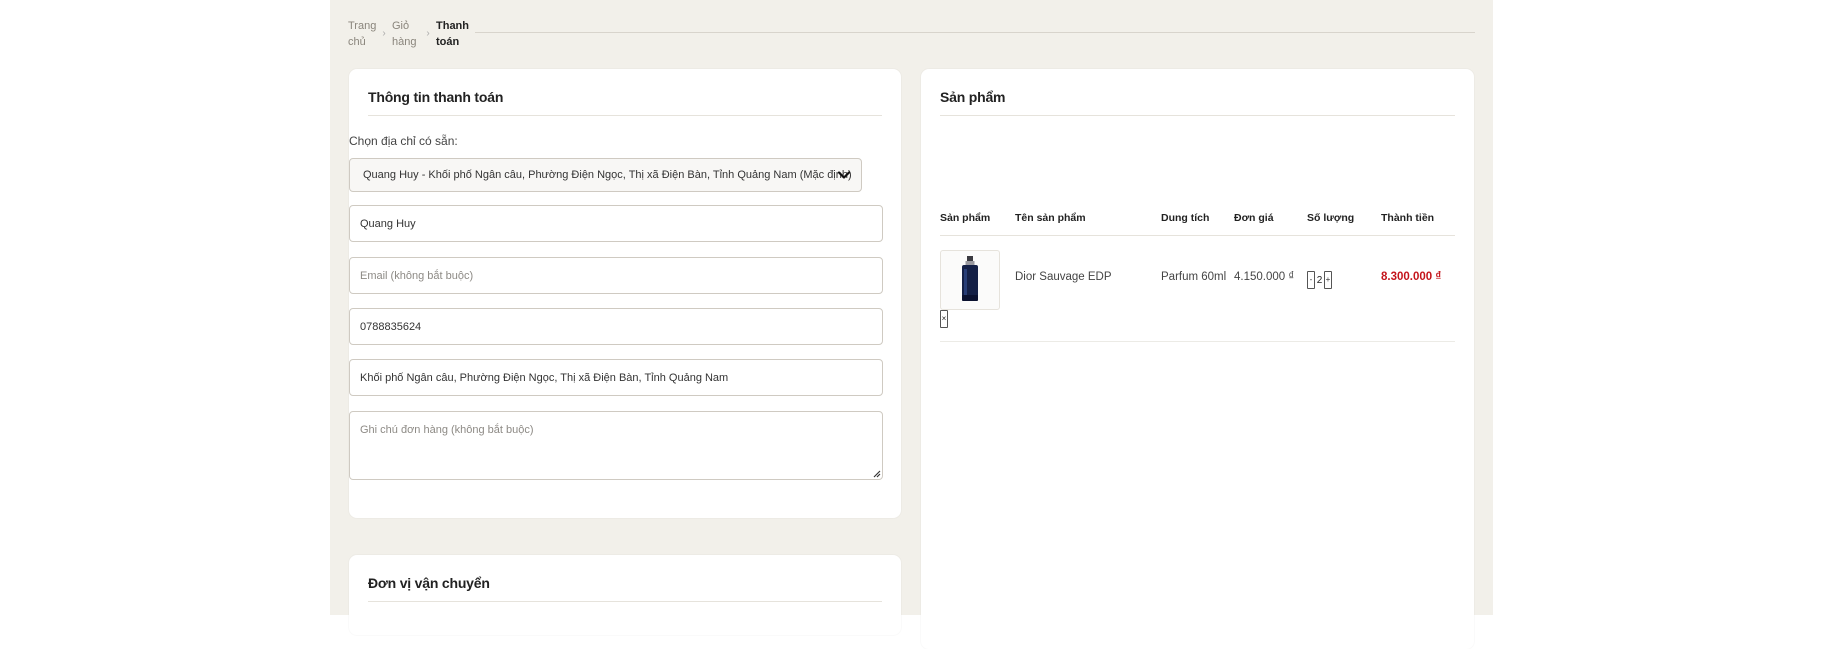 The height and width of the screenshot is (649, 1826). Describe the element at coordinates (1264, 277) in the screenshot. I see `product-price: 4.150.000 ₫` at that location.